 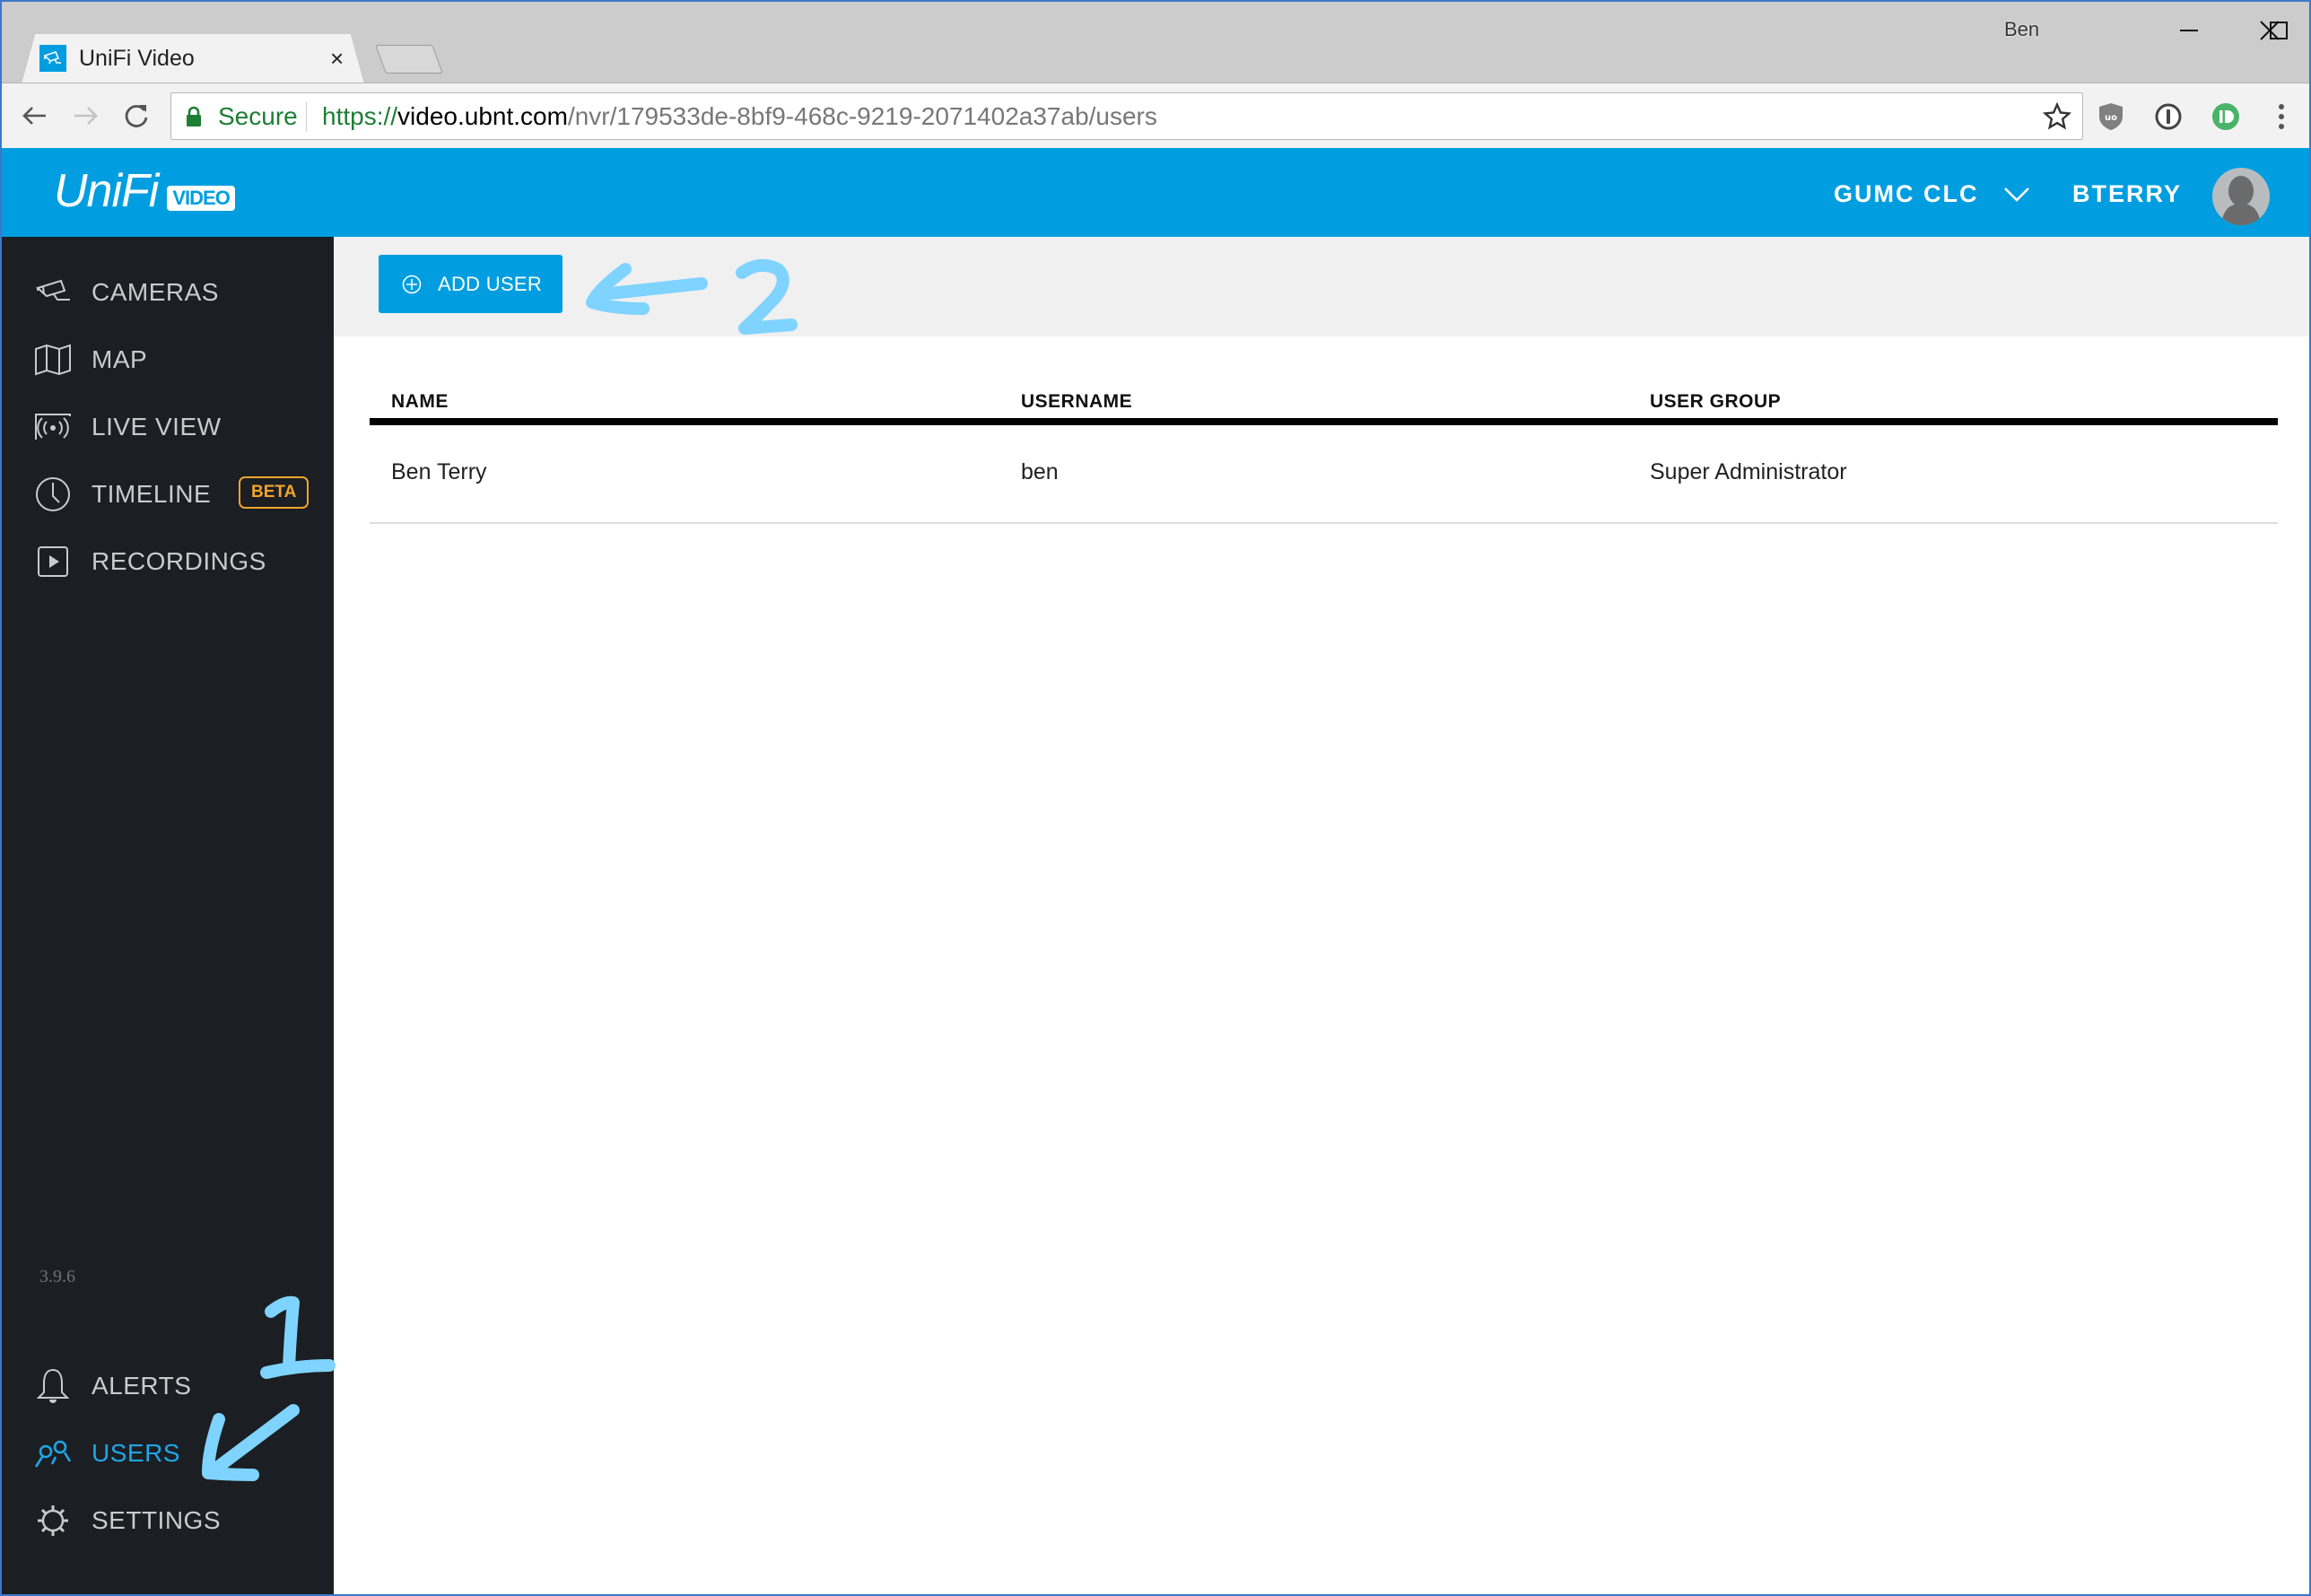 I want to click on cell-username: ben, so click(x=1040, y=471).